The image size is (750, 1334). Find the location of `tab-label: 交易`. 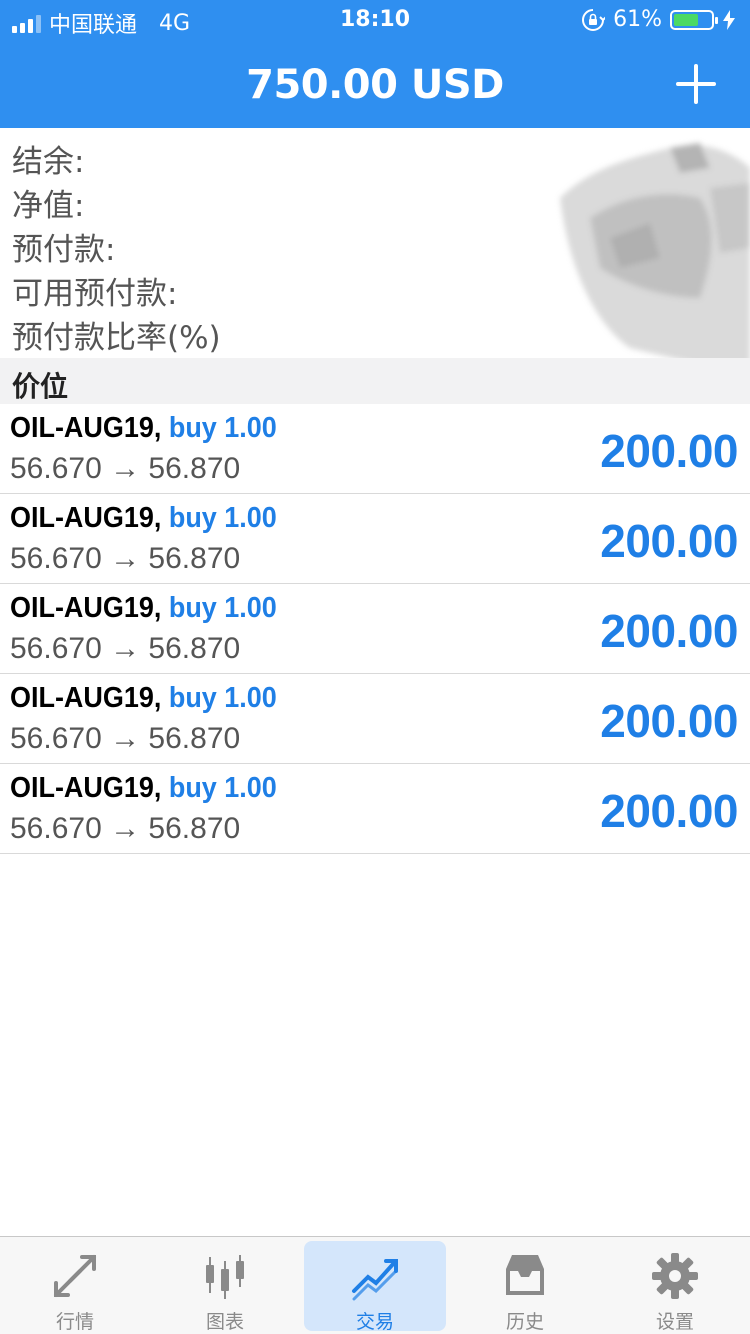

tab-label: 交易 is located at coordinates (374, 1322).